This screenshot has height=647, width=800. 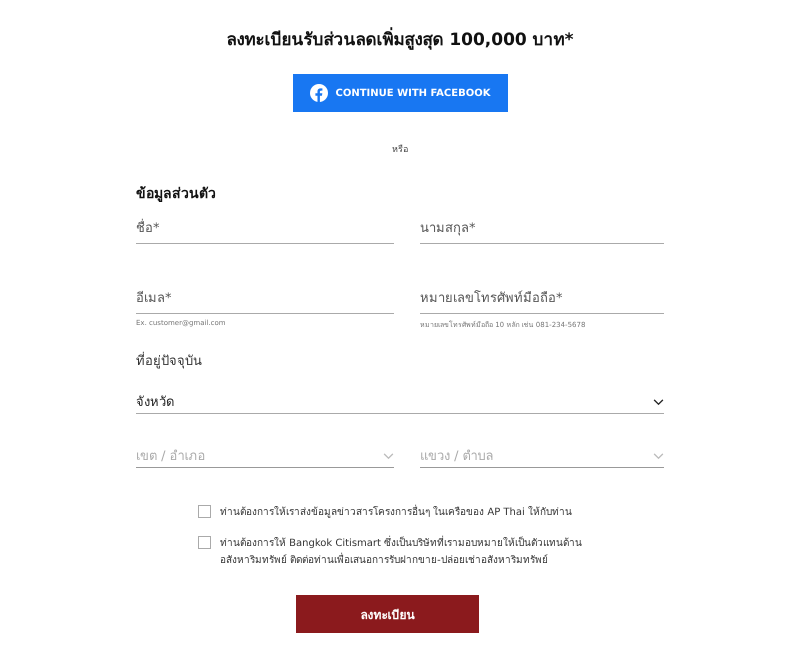 I want to click on consent-text: ท่านต้องการให้ Bangkok Citismart ซึ่งเป็นบริษัทที่เรามอบหมายให้เป็นตัวแทนด้านอสังหาริมทรัพย์ ติดต่อท่านเพื่อเสนอการรับฝากขาย-ปล่อยเช่าอสังหาริมทรัพย์, so click(x=420, y=552).